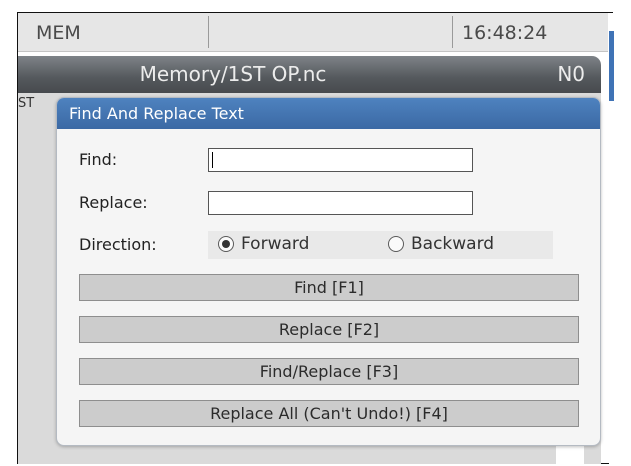  What do you see at coordinates (156, 113) in the screenshot?
I see `dialog-title: Find And Replace Text` at bounding box center [156, 113].